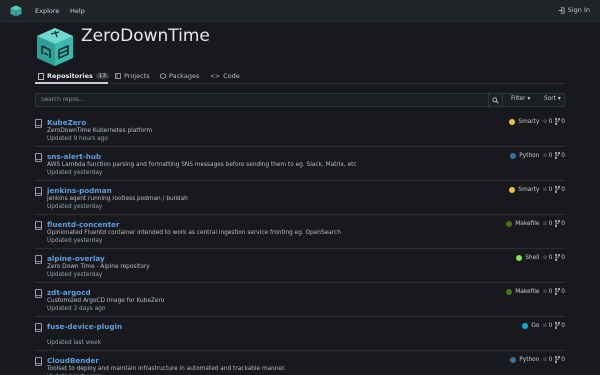 The width and height of the screenshot is (600, 375). What do you see at coordinates (540, 257) in the screenshot?
I see `repo-meta: Shell ☆ 0 0` at bounding box center [540, 257].